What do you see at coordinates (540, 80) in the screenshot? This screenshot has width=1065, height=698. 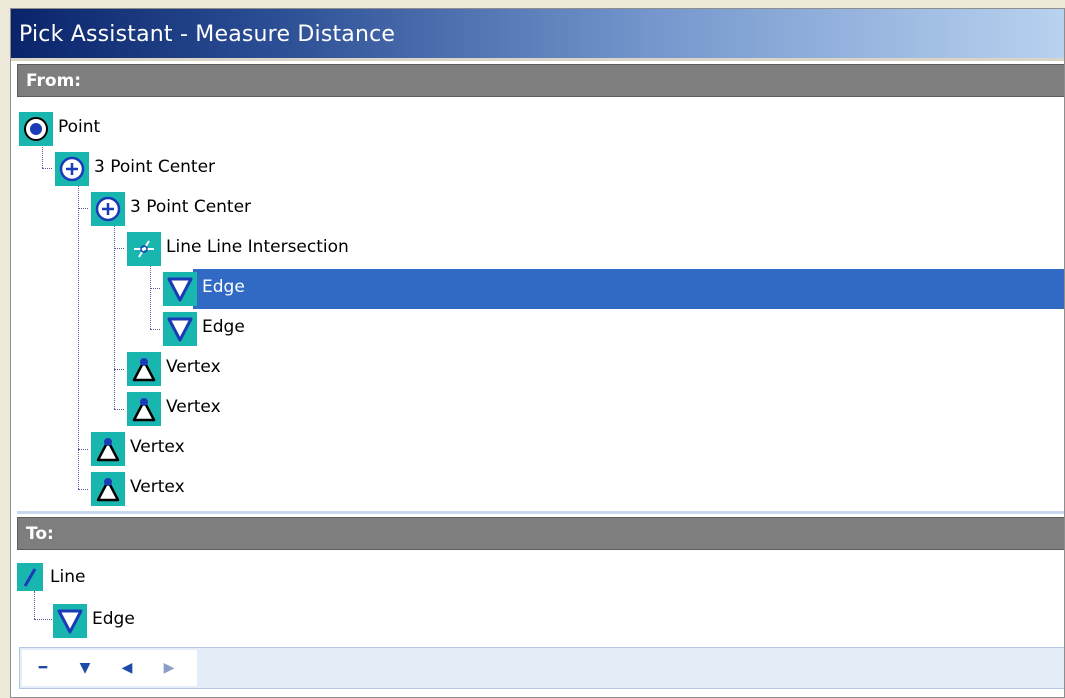 I see `from-section-header: From:` at bounding box center [540, 80].